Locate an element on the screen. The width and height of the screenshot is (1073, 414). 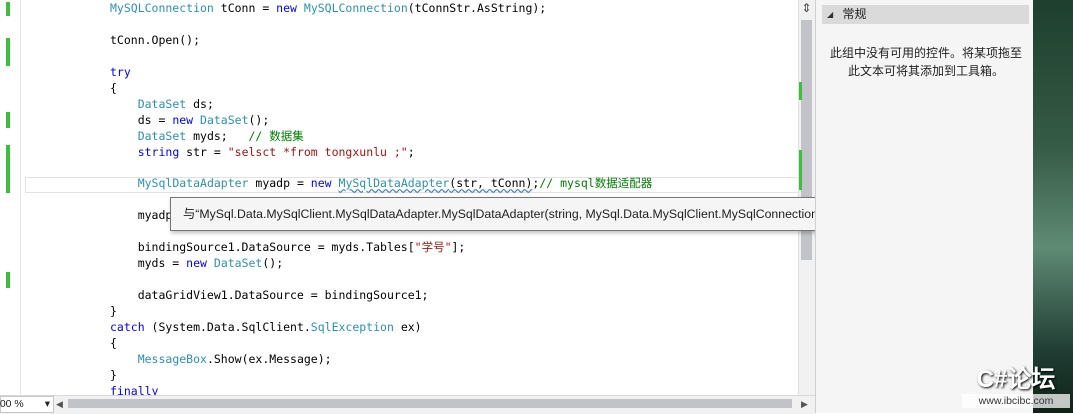
code-token: try is located at coordinates (120, 71).